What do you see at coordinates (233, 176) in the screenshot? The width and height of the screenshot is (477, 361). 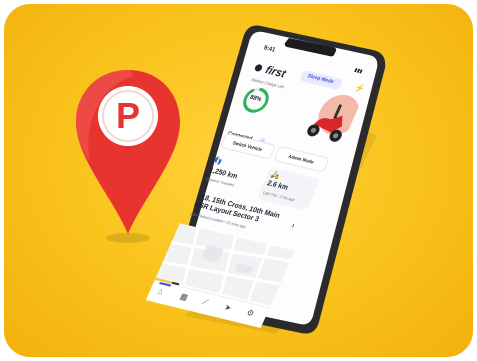 I see `distance-card: 👣 1,250 km Distance Traveled` at bounding box center [233, 176].